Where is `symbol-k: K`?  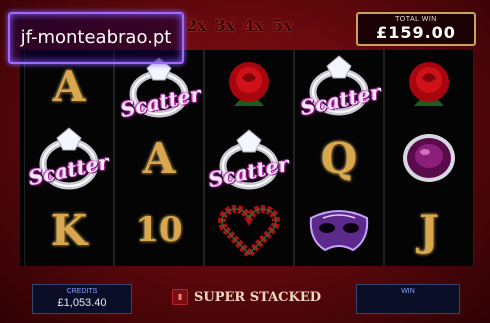 symbol-k: K is located at coordinates (69, 230).